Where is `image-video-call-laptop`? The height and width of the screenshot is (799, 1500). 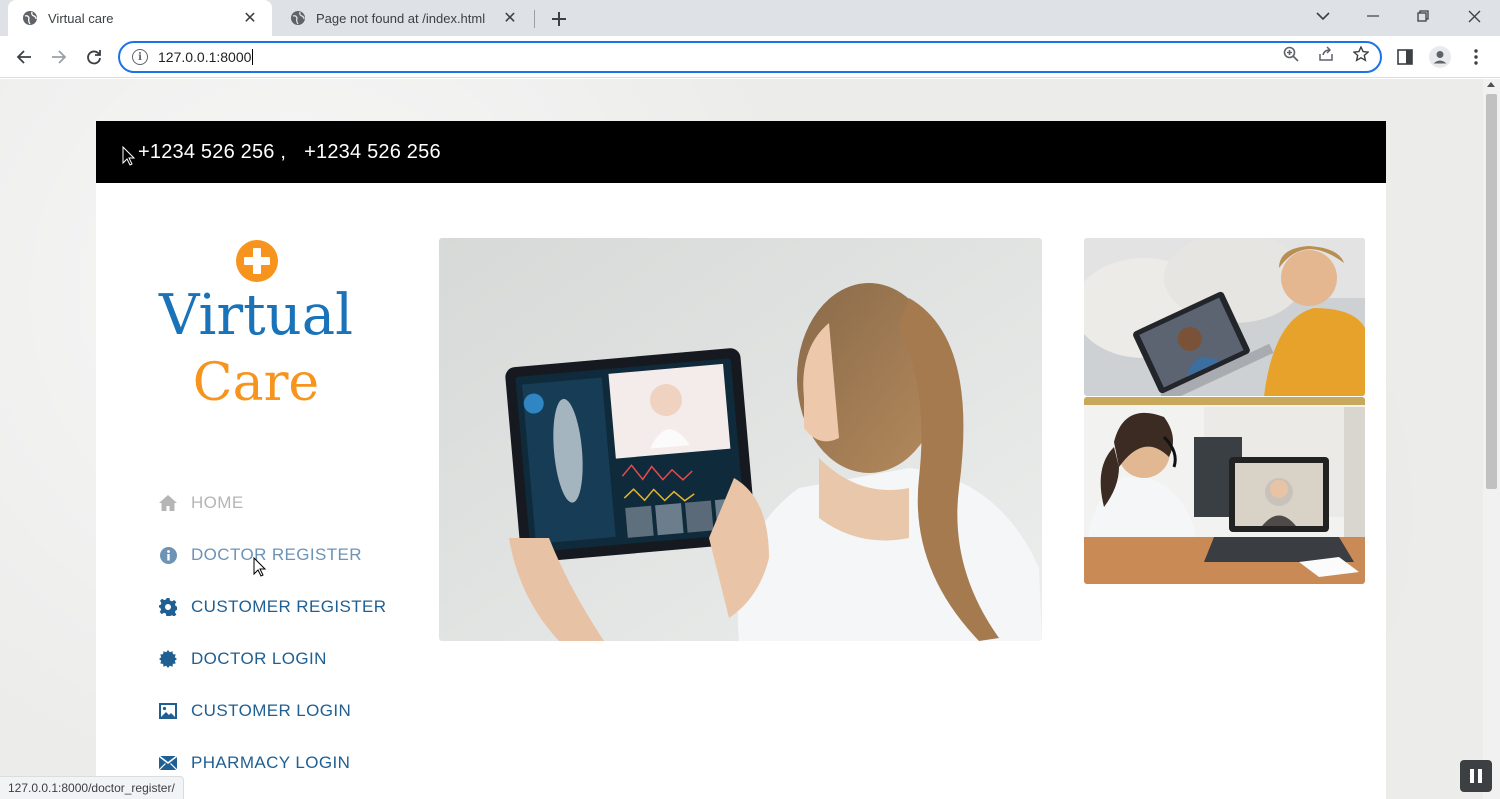 image-video-call-laptop is located at coordinates (1224, 317).